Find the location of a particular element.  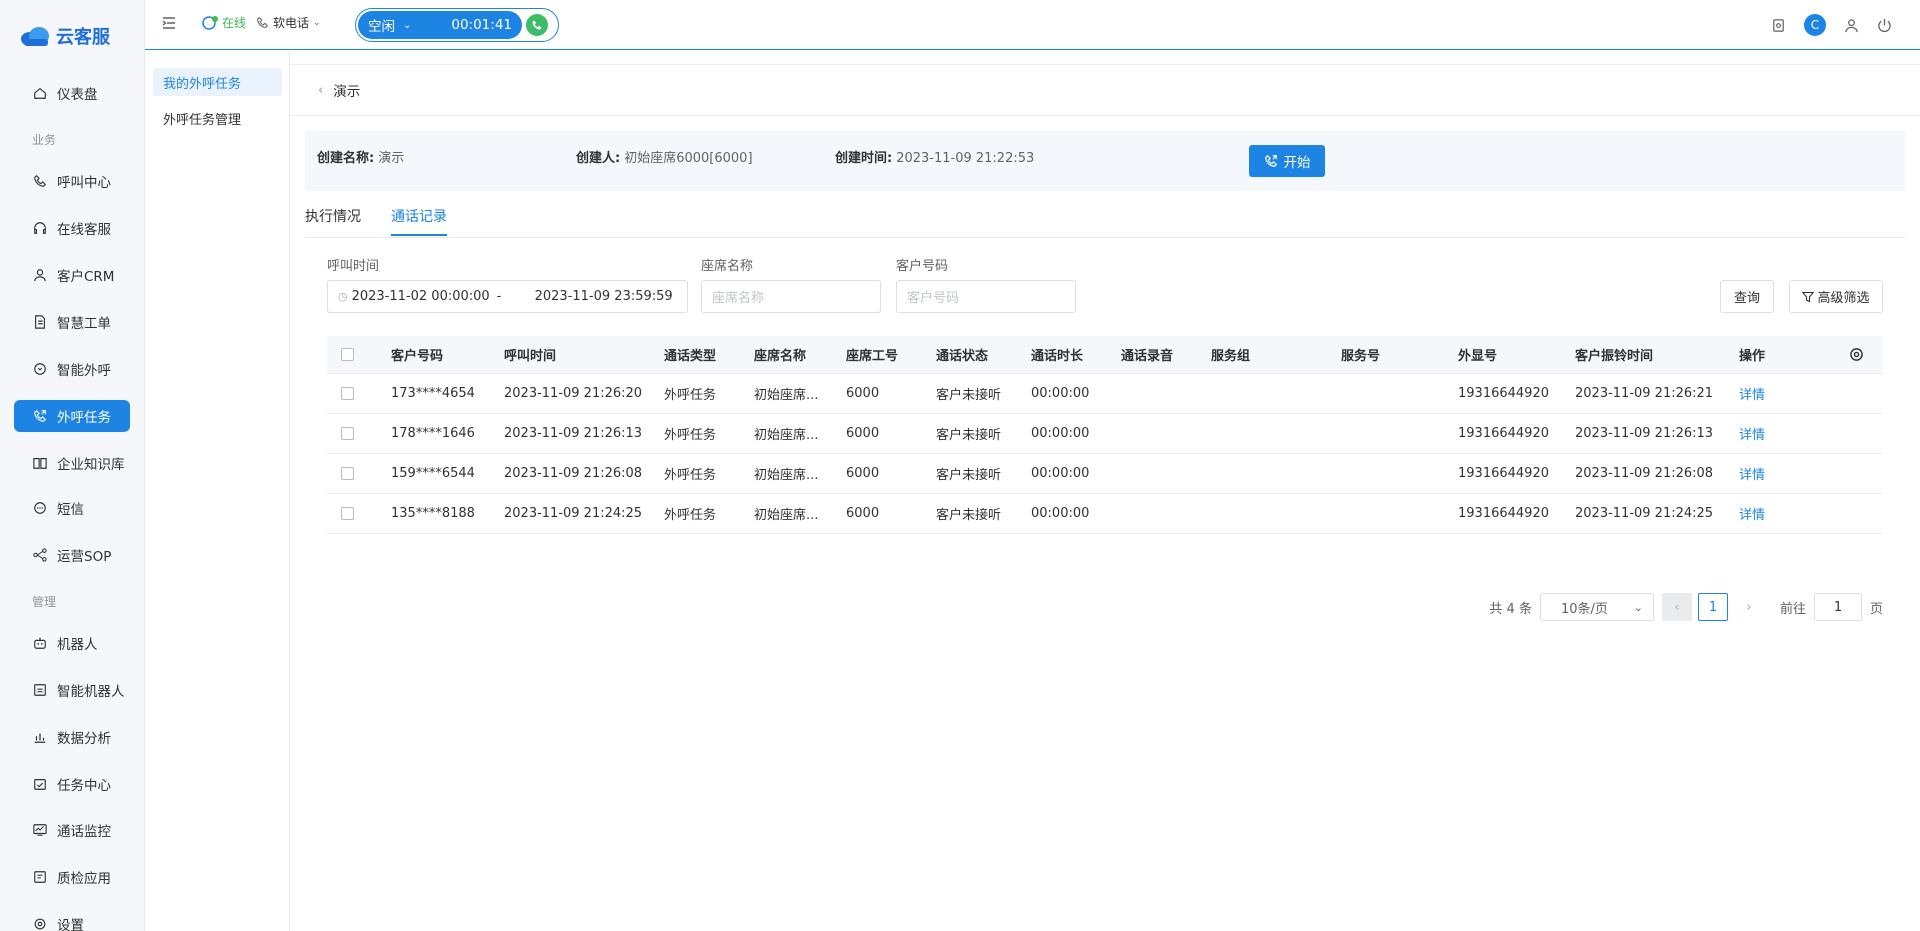

page-suffix: 页 is located at coordinates (1876, 609).